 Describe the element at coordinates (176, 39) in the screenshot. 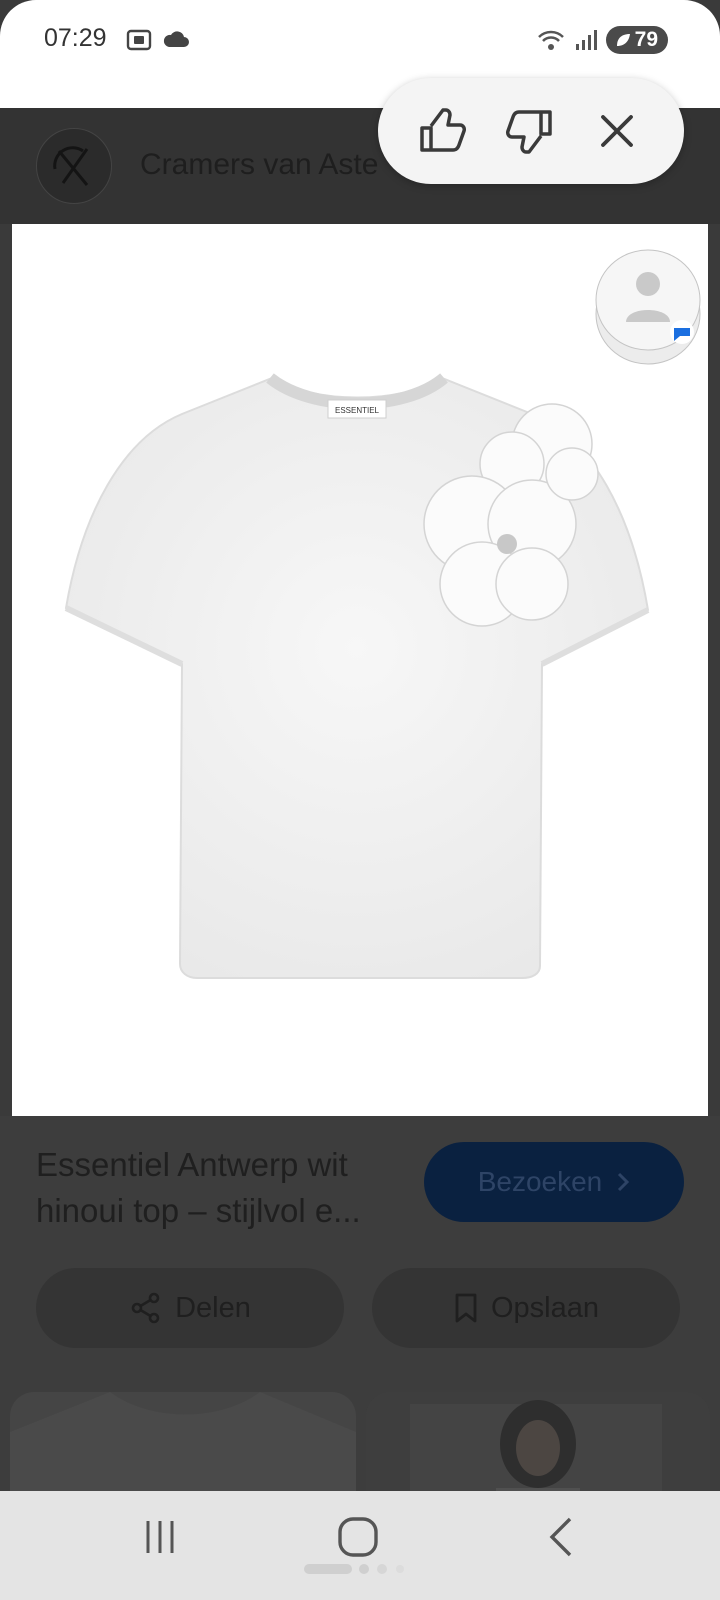

I see `cloud-icon` at that location.